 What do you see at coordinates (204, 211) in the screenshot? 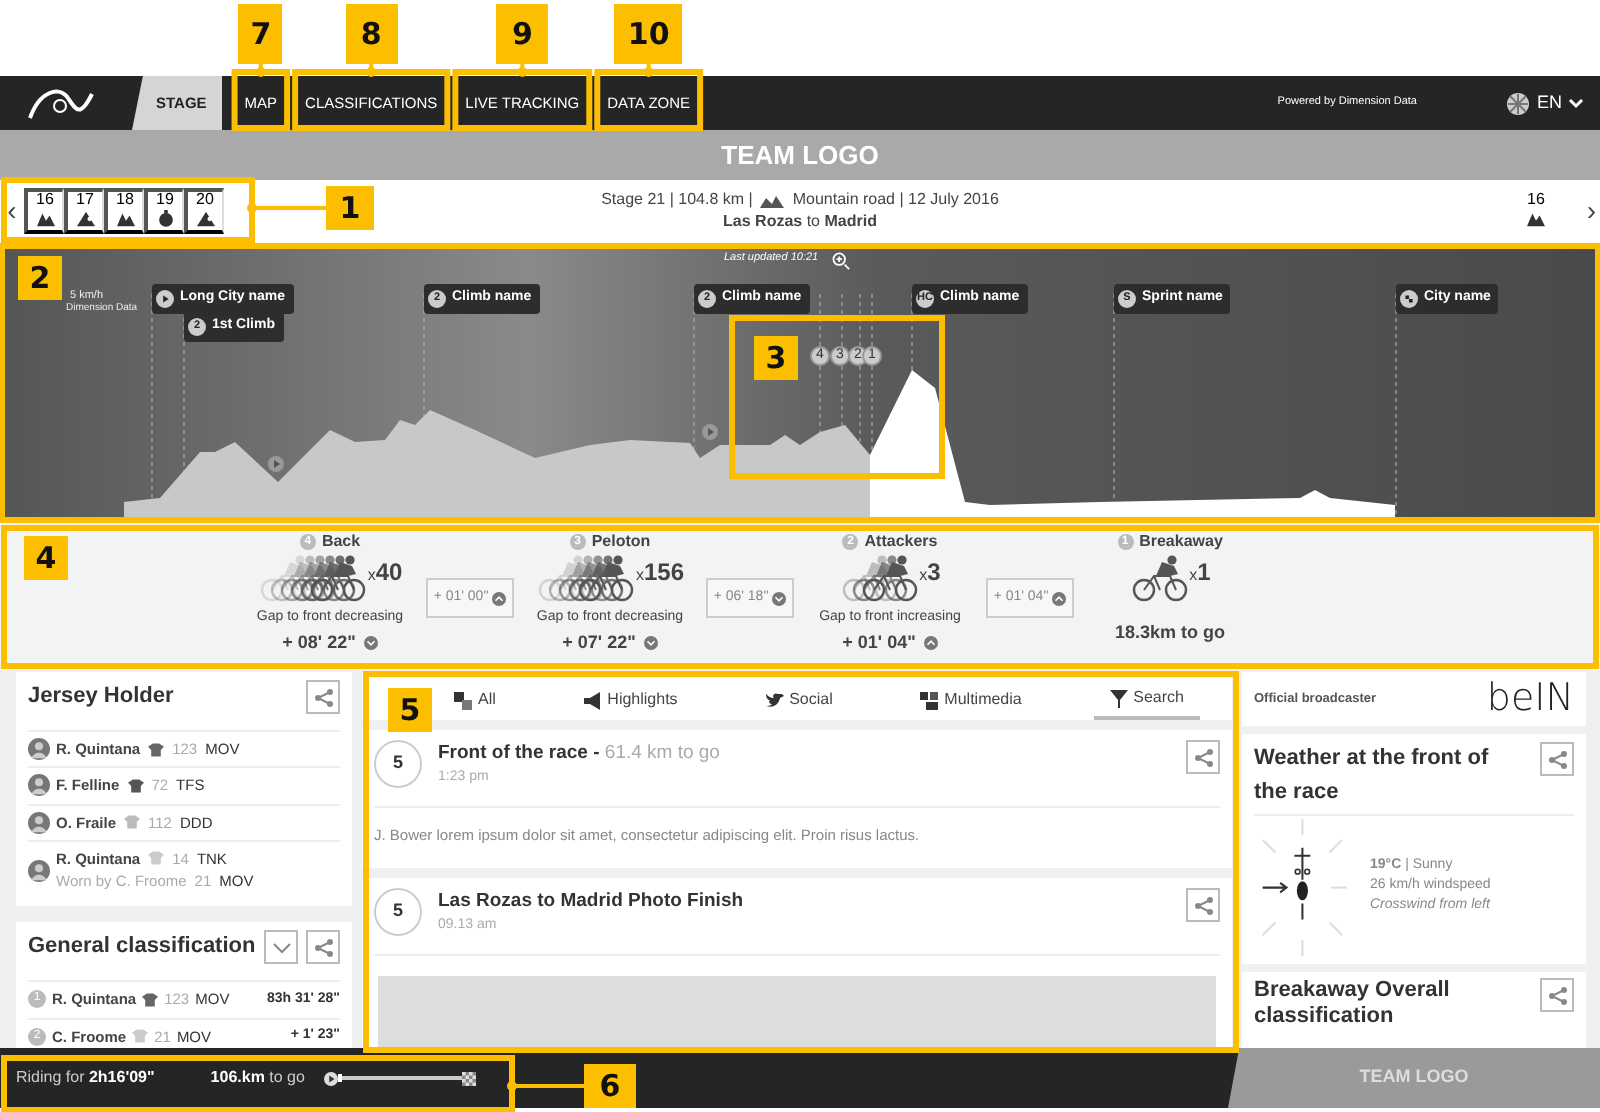
I see `stage-button: 20` at bounding box center [204, 211].